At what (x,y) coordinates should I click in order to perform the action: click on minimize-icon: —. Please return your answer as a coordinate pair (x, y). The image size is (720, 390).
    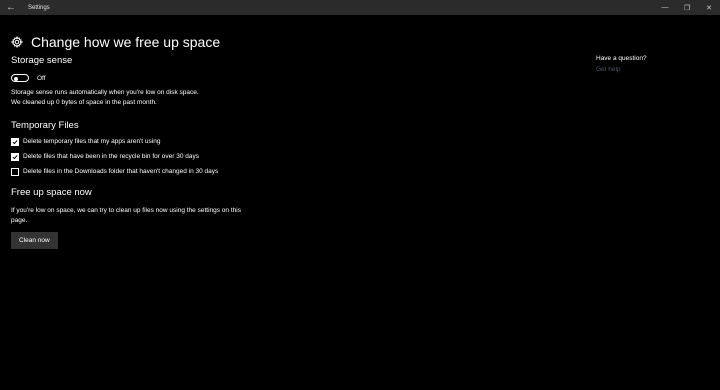
    Looking at the image, I should click on (665, 7).